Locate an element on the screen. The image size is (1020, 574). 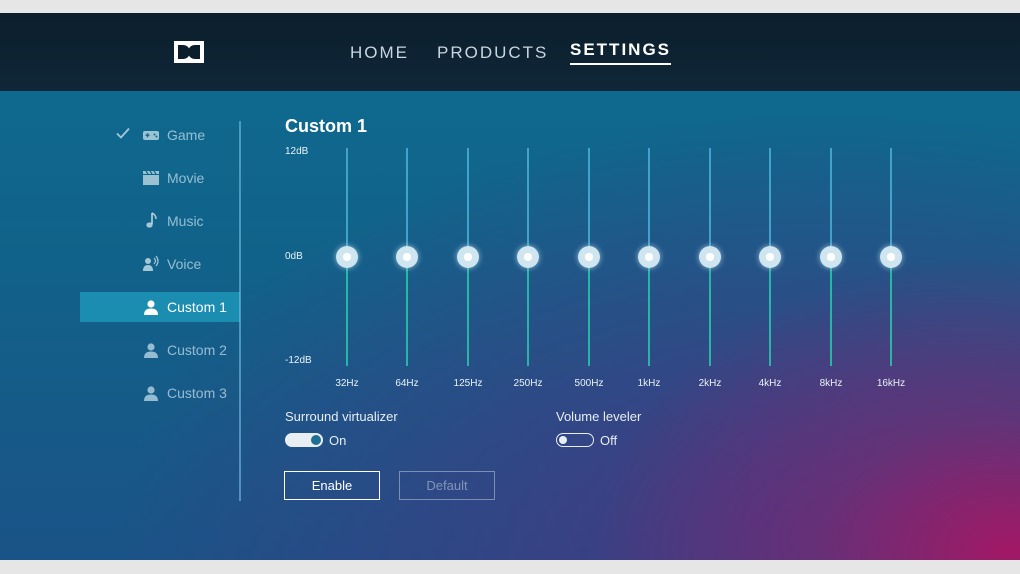
eq-band-2khz: 2kHz is located at coordinates (710, 271).